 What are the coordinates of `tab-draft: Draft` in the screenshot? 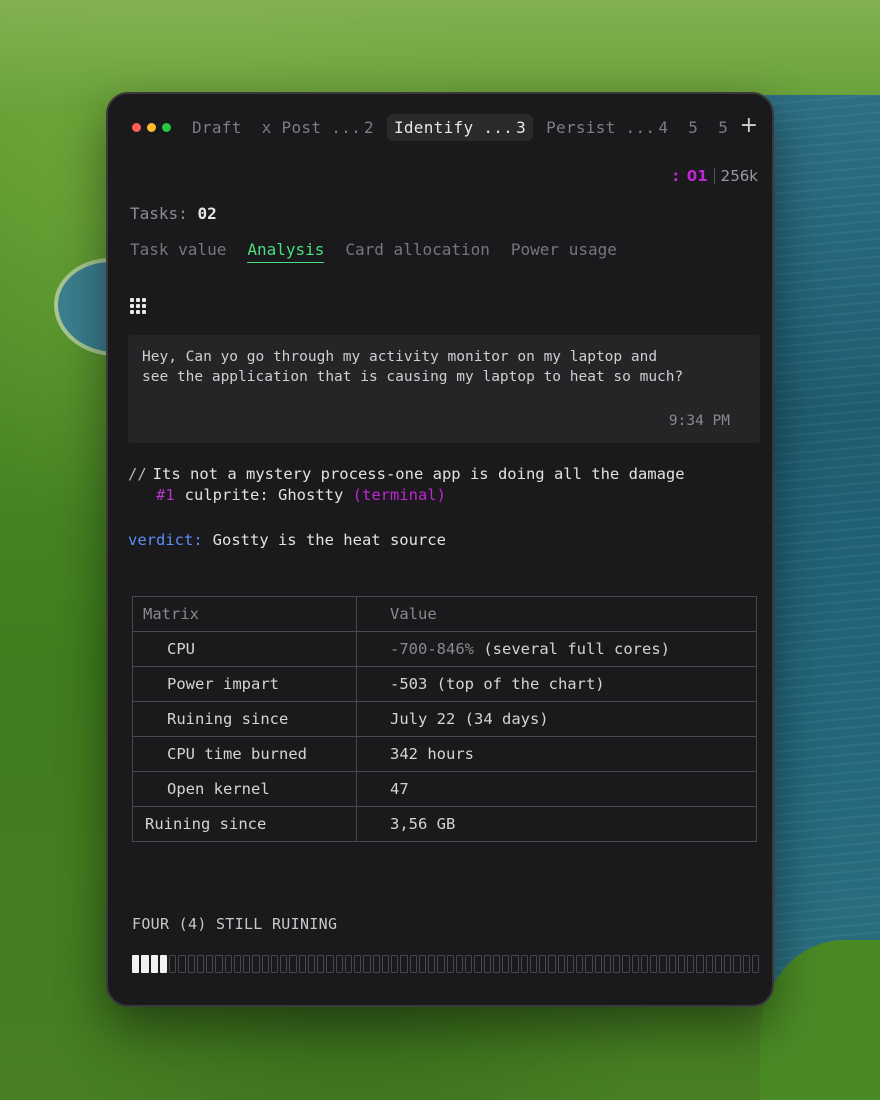 It's located at (217, 127).